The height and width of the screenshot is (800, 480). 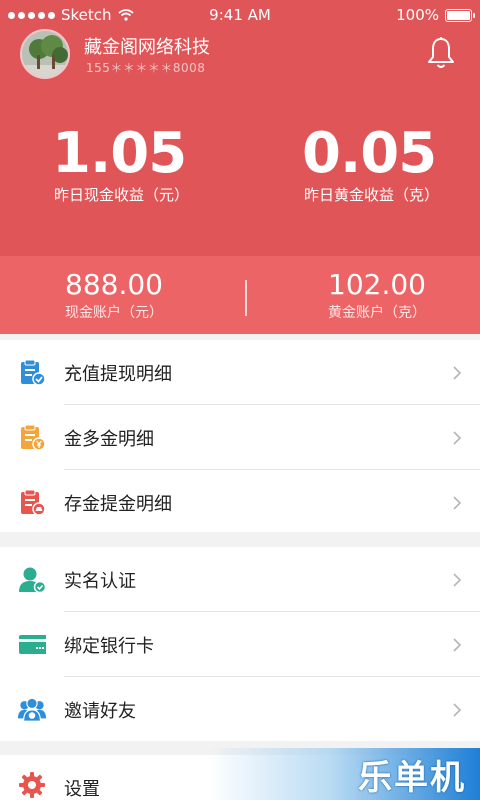 What do you see at coordinates (33, 437) in the screenshot?
I see `clipboard-yen-icon` at bounding box center [33, 437].